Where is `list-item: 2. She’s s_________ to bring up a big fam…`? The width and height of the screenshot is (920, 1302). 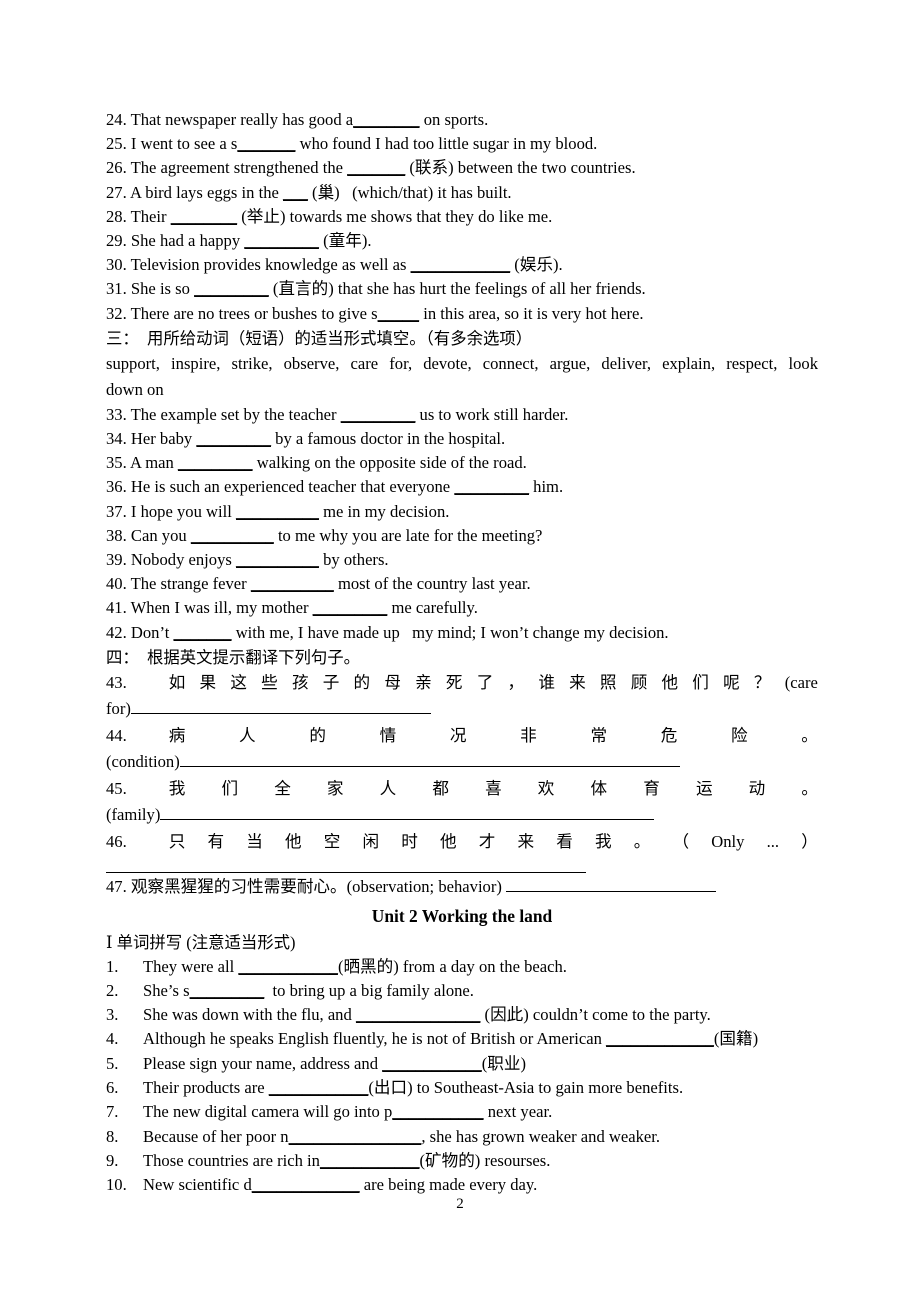 list-item: 2. She’s s_________ to bring up a big fam… is located at coordinates (462, 991).